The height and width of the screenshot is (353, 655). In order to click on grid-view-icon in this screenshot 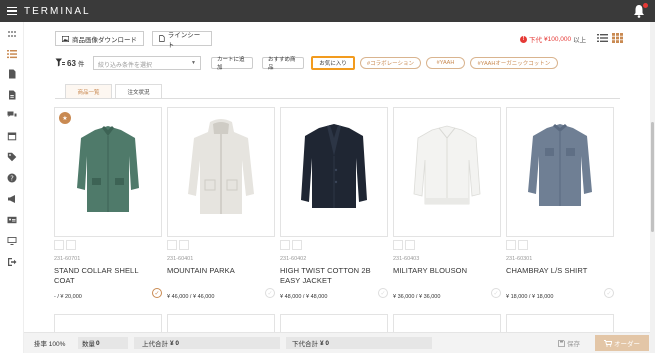, I will do `click(617, 38)`.